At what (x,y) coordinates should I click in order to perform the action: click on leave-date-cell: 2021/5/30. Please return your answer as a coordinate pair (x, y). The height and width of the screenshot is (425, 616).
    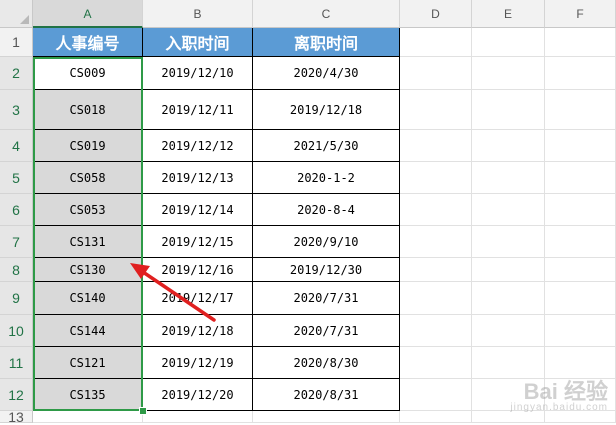
    Looking at the image, I should click on (326, 146).